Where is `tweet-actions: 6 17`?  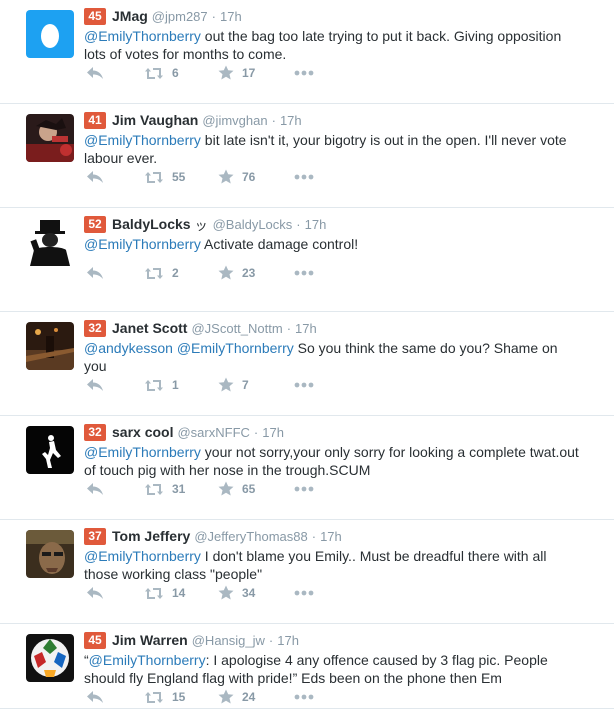
tweet-actions: 6 17 is located at coordinates (200, 73).